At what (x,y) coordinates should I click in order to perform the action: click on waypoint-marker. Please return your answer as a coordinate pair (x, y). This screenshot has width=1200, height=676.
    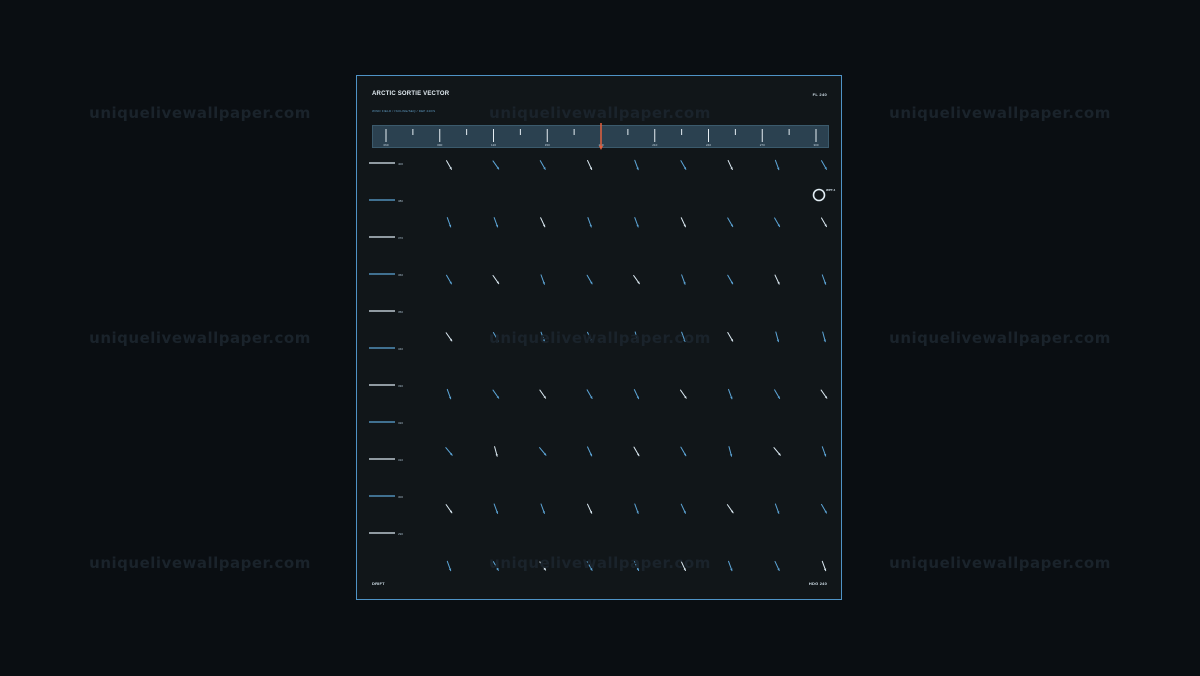
    Looking at the image, I should click on (819, 195).